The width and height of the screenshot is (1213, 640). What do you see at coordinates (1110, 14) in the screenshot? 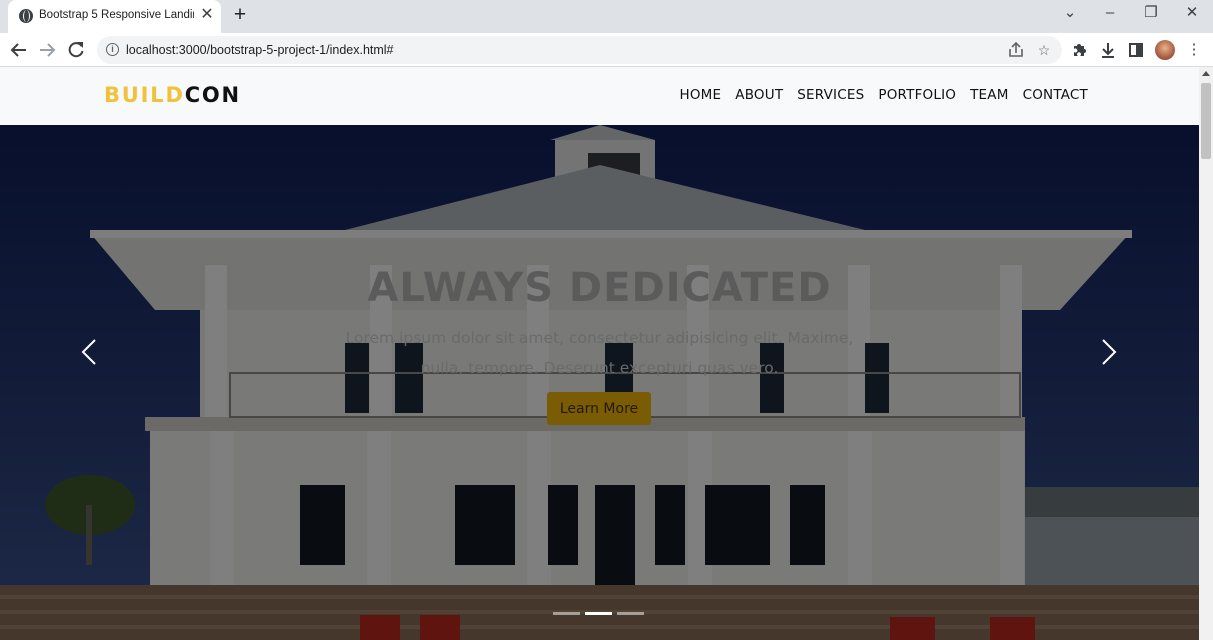
I see `minimize-button: –` at bounding box center [1110, 14].